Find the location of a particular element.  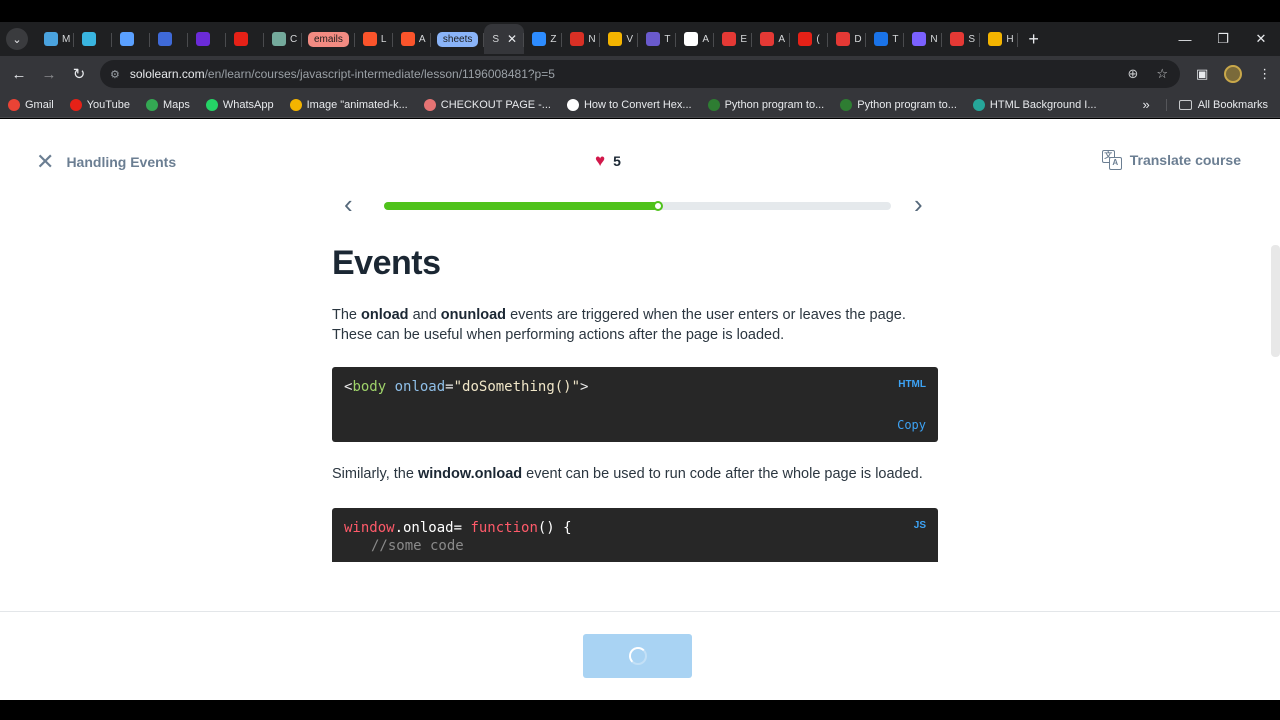

c-icon is located at coordinates (881, 39).